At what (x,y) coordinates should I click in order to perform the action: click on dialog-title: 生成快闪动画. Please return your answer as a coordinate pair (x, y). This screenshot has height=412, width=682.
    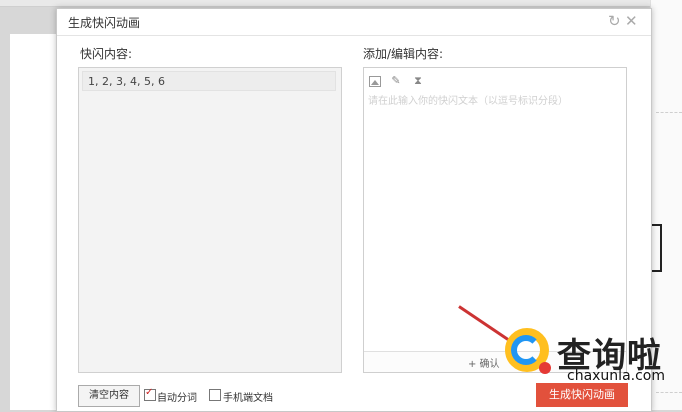
    Looking at the image, I should click on (104, 23).